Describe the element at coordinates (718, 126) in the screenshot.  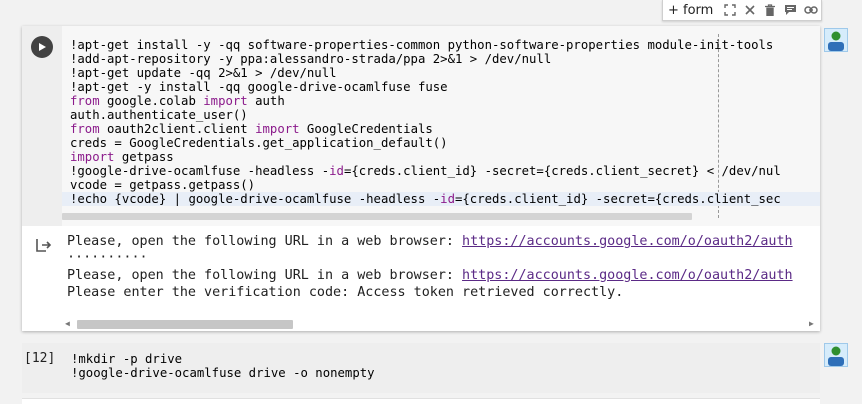
I see `column-ruler` at that location.